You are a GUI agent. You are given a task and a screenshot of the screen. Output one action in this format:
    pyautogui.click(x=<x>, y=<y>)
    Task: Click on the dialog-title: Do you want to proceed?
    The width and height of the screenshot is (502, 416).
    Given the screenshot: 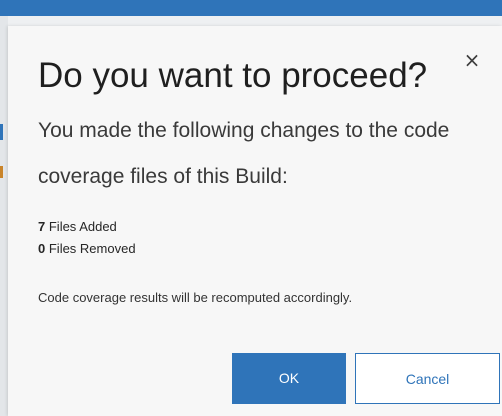 What is the action you would take?
    pyautogui.click(x=233, y=75)
    